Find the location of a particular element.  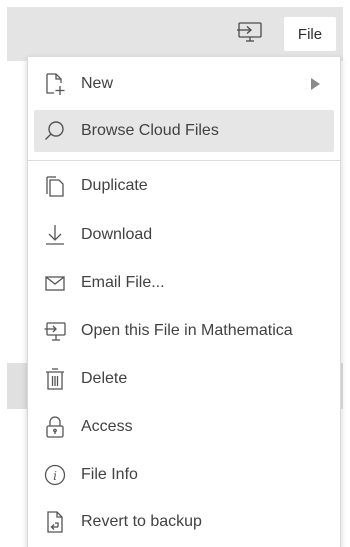

menu-item-file-info: i File Info is located at coordinates (184, 475).